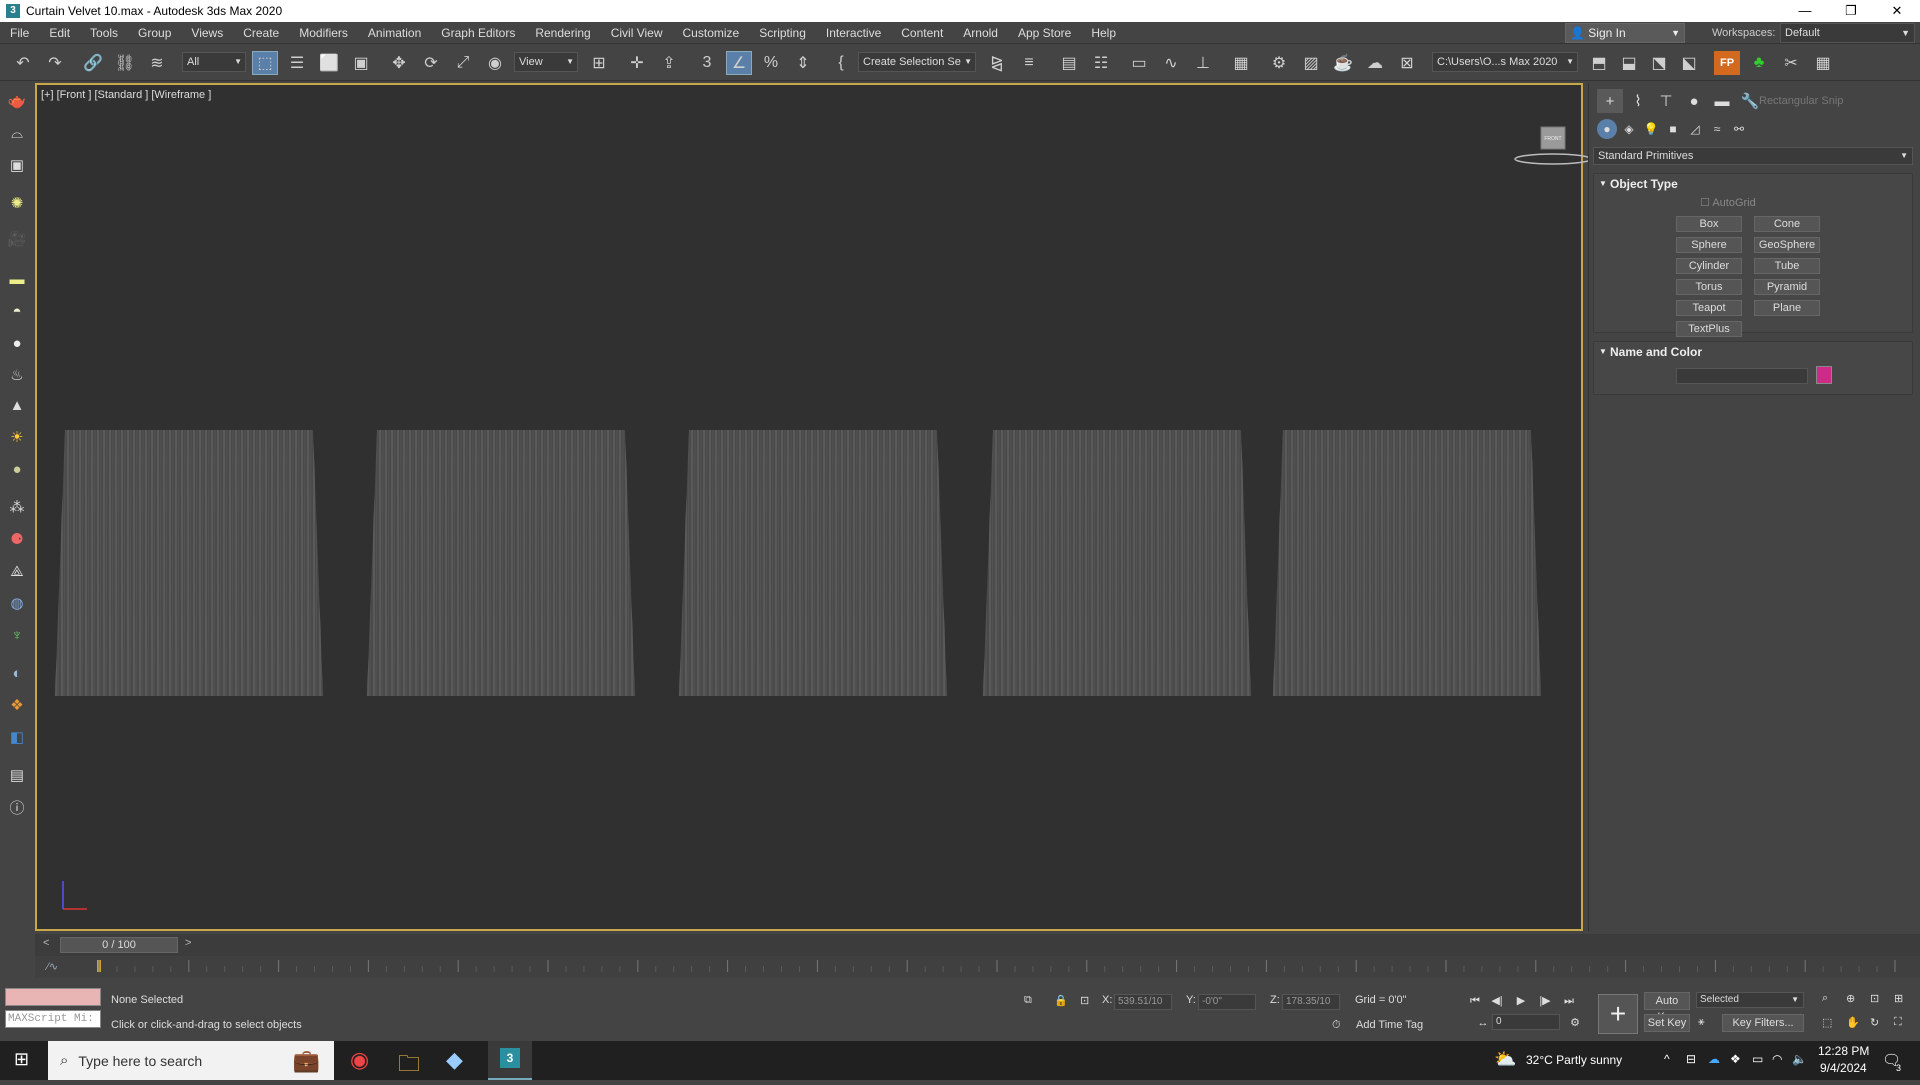 The image size is (1920, 1085). I want to click on teapot-icon: 🫖, so click(17, 101).